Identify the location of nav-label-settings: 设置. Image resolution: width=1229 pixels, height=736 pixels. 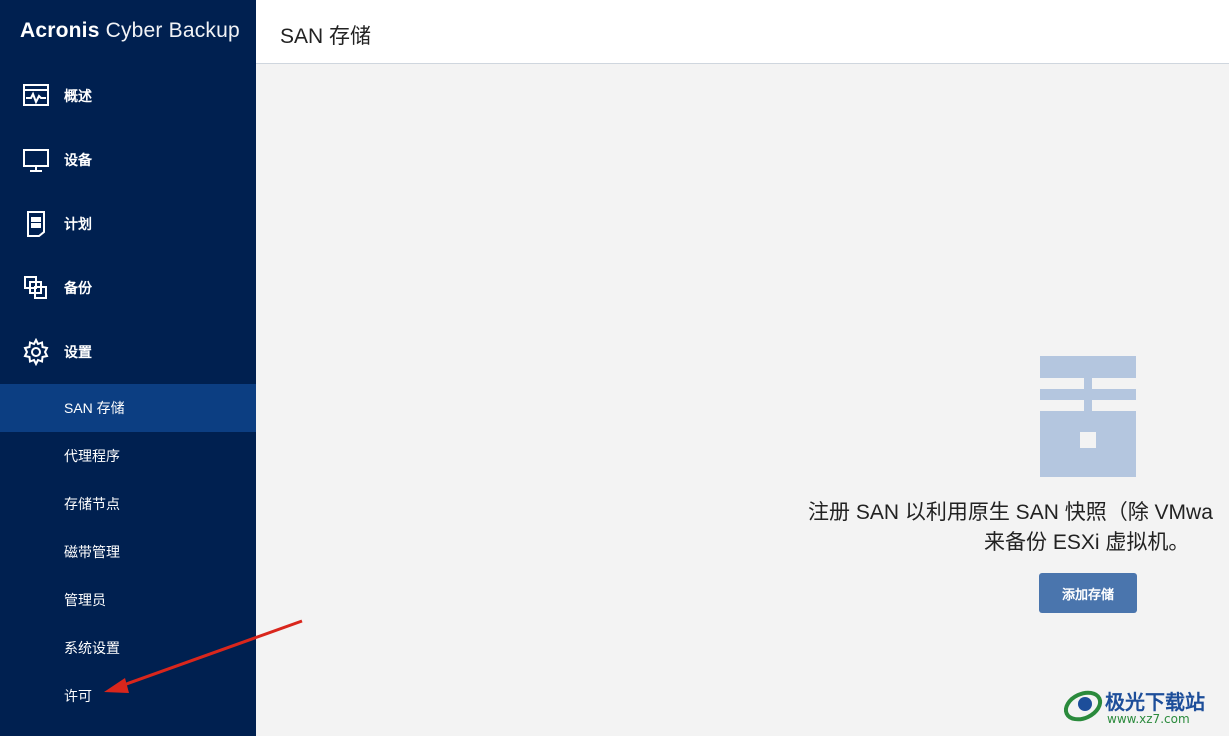
(78, 352).